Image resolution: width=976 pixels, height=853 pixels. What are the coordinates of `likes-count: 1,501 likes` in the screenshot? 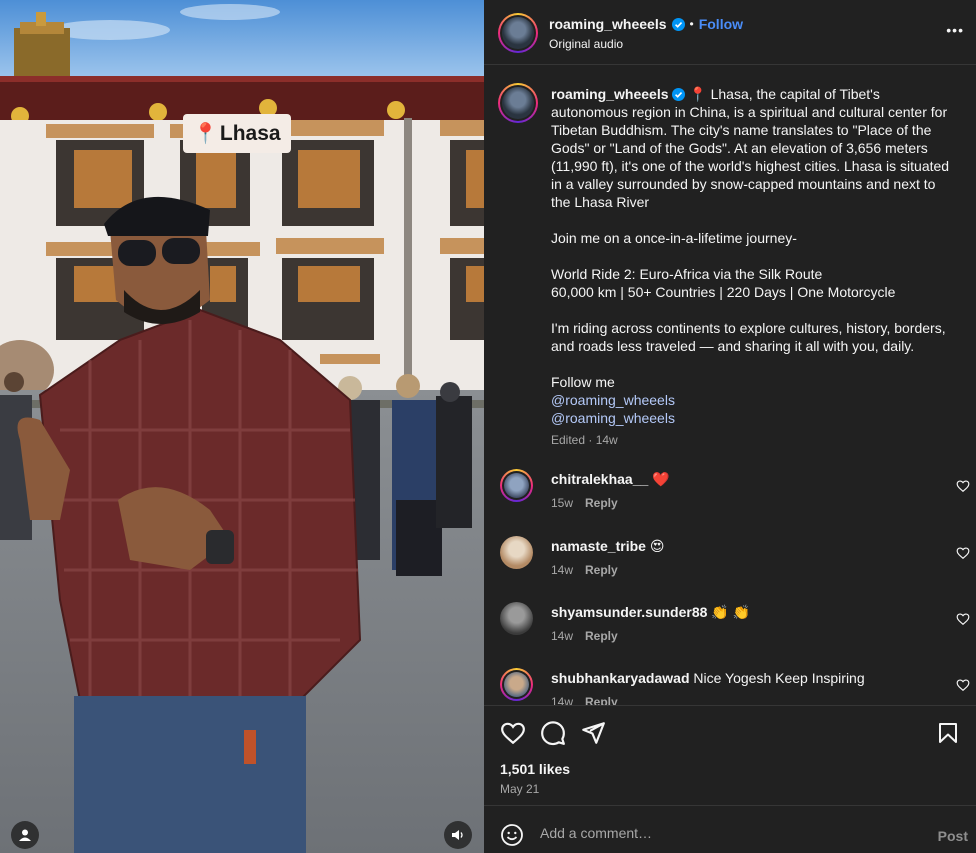 It's located at (535, 769).